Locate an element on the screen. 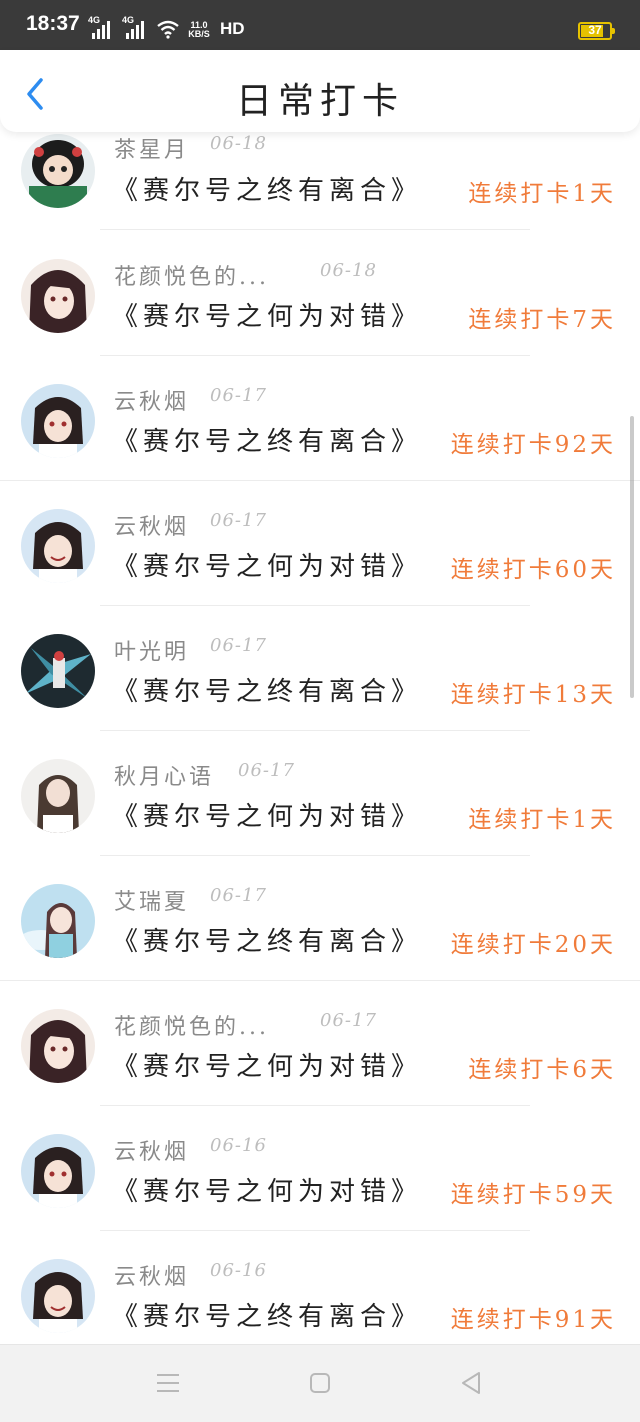 Image resolution: width=640 pixels, height=1422 pixels. nav-back-button is located at coordinates (472, 1383).